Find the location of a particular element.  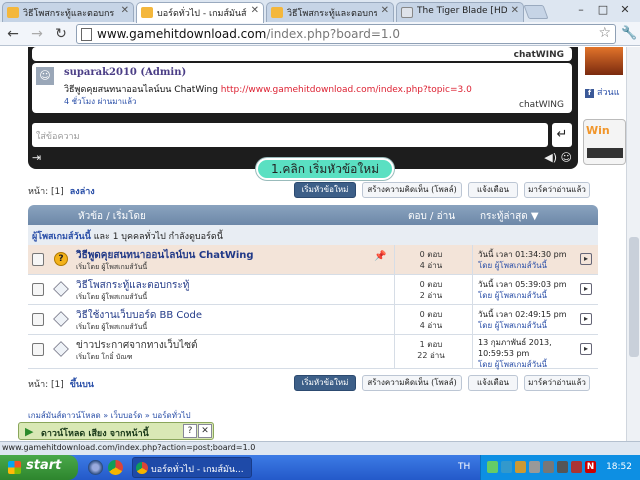

column-header-last-post: กระทู้ล่าสุด ▼ is located at coordinates (509, 216).